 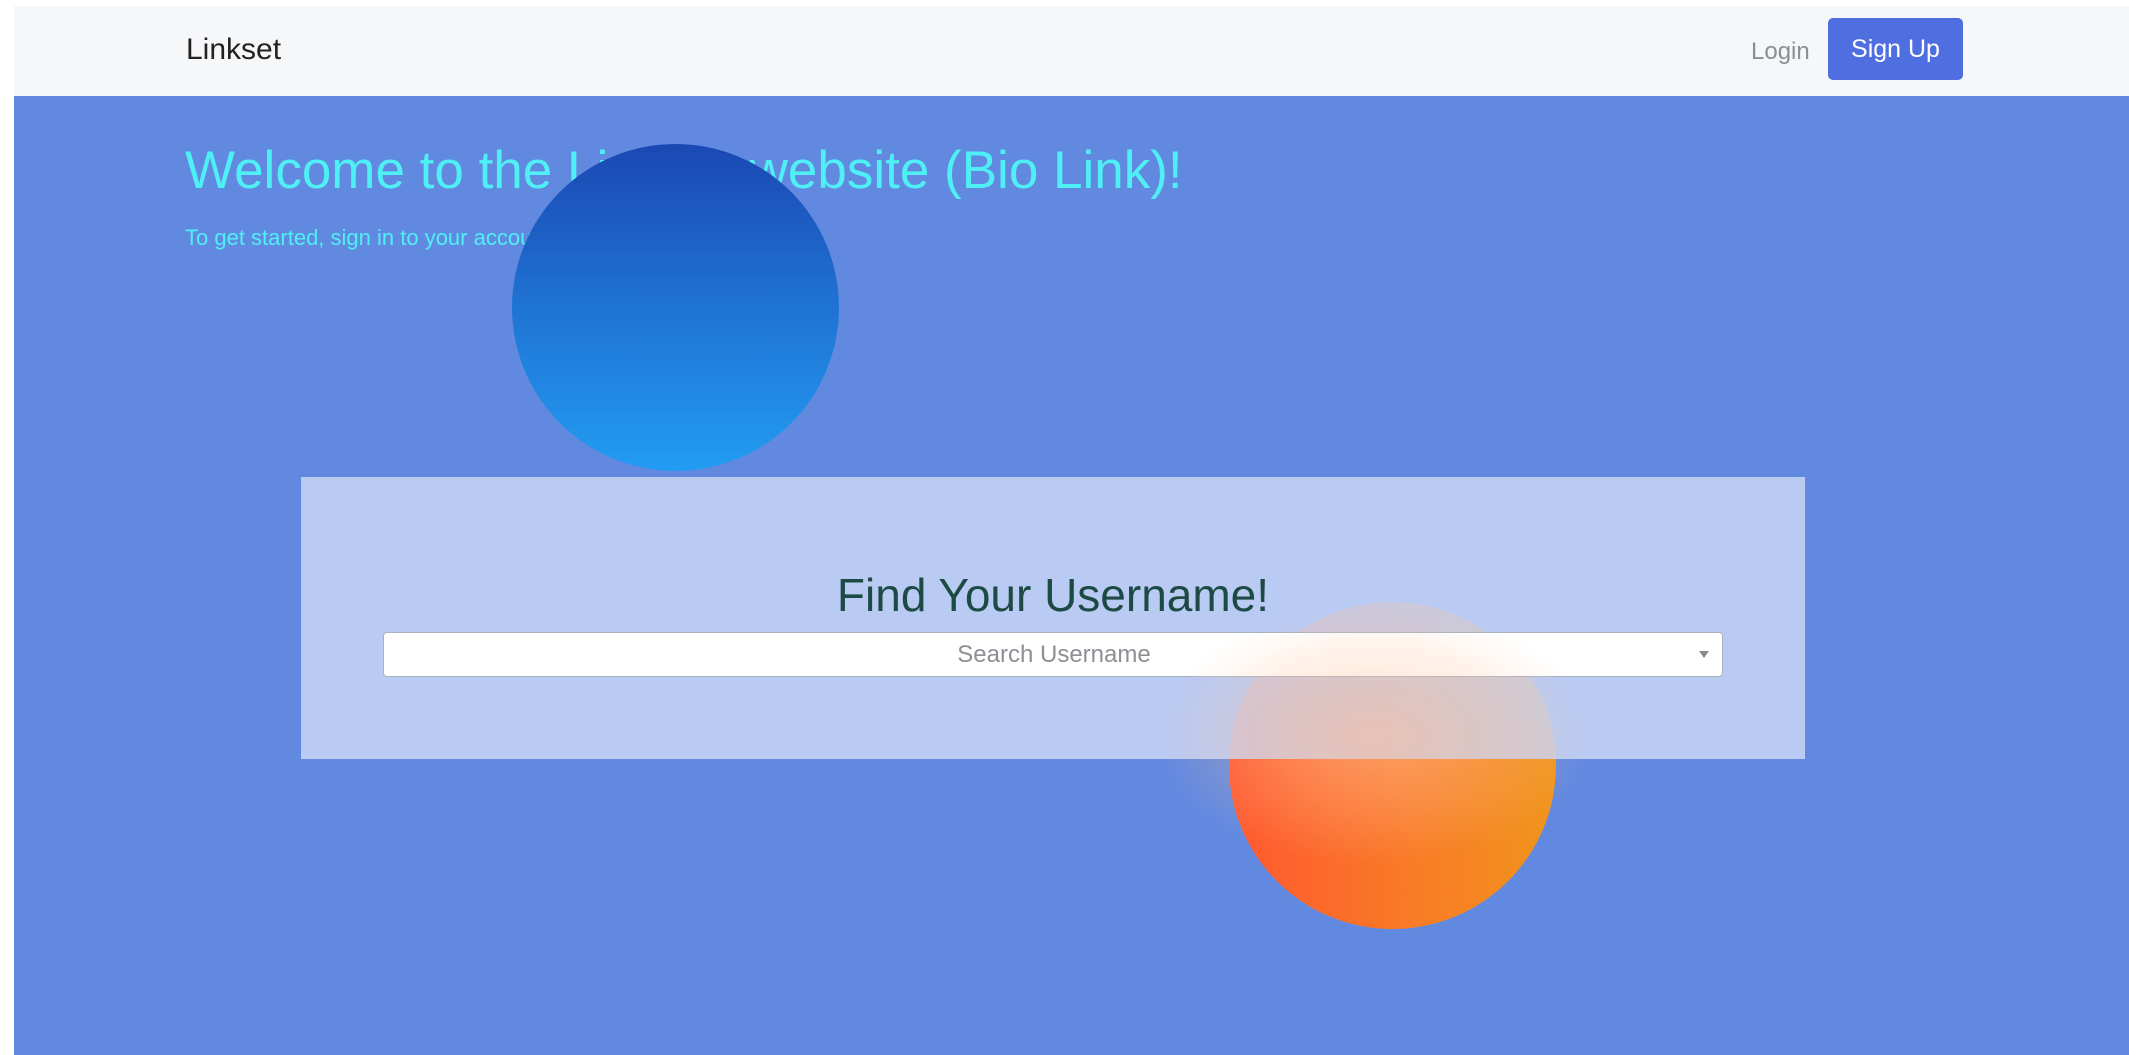 I want to click on search-placeholder: Search Username, so click(x=1054, y=654).